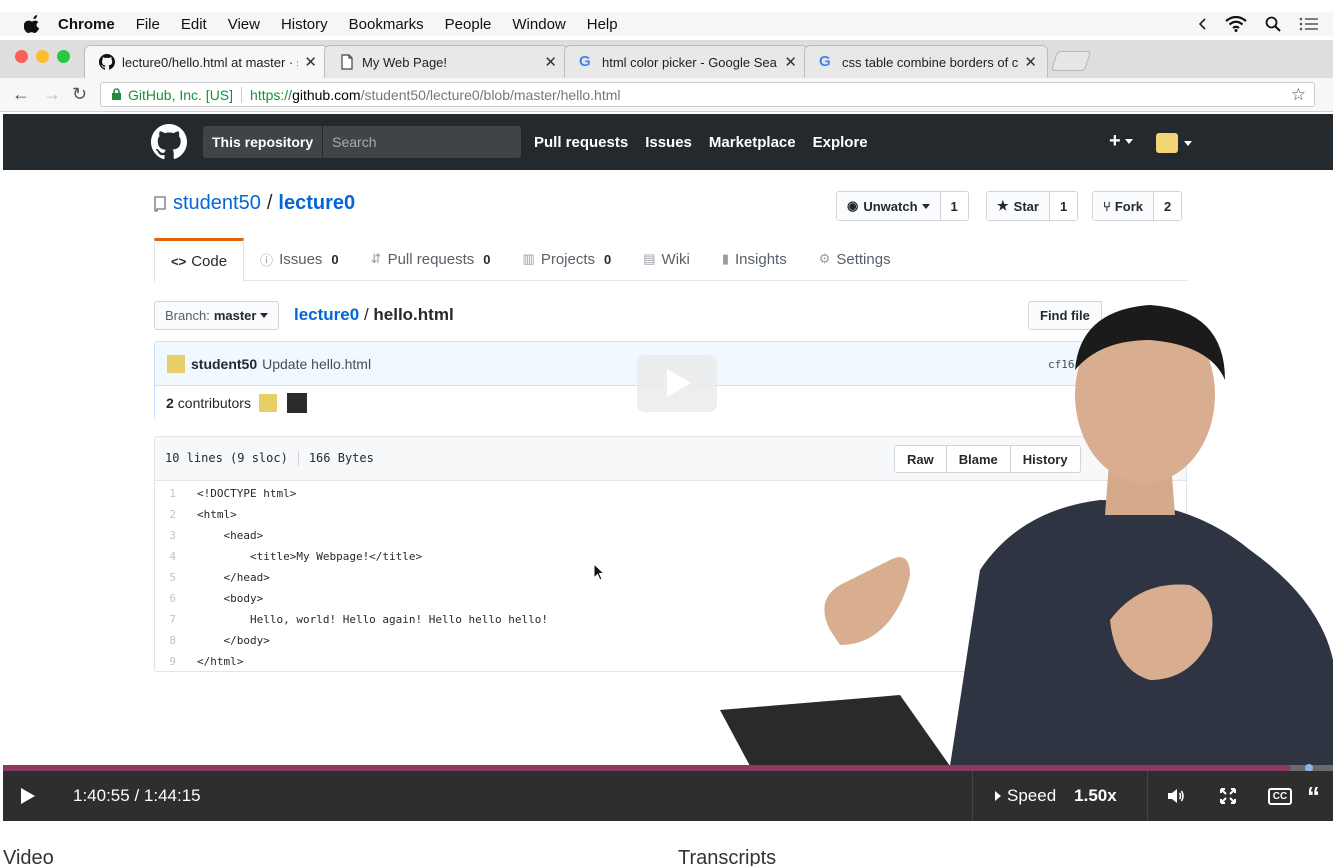 The width and height of the screenshot is (1333, 866). What do you see at coordinates (1298, 95) in the screenshot?
I see `bookmark-star-icon: ☆` at bounding box center [1298, 95].